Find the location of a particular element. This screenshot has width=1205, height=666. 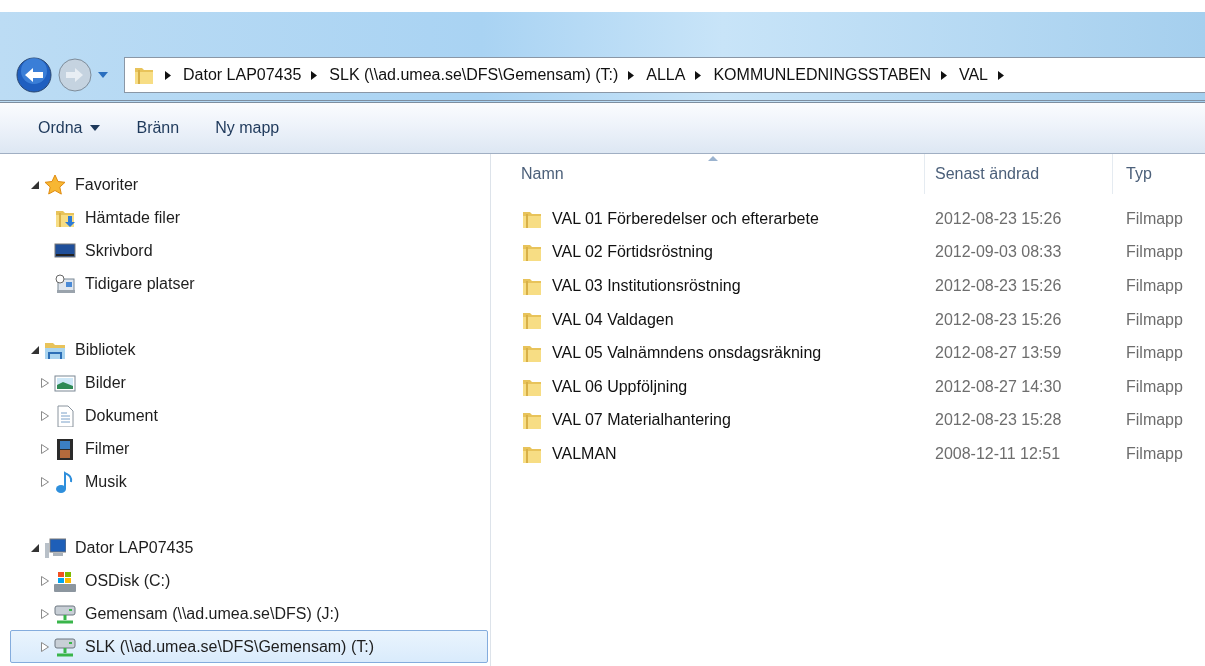

tree-item: Skrivbord is located at coordinates (249, 250).